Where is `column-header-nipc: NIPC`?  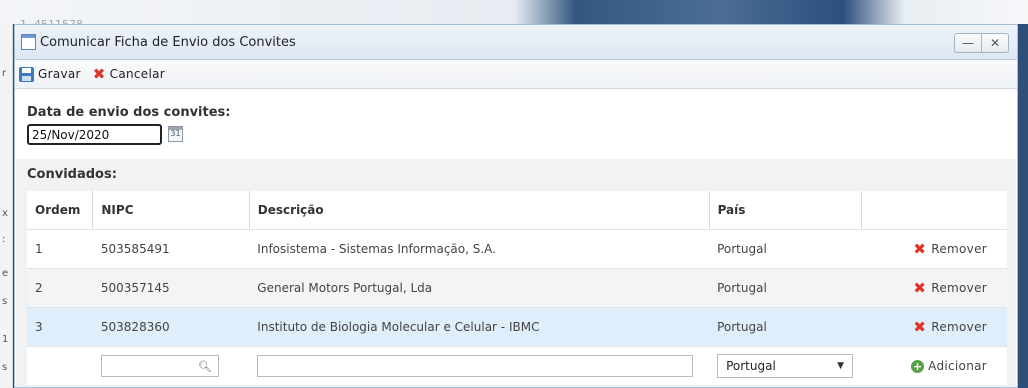
column-header-nipc: NIPC is located at coordinates (171, 210).